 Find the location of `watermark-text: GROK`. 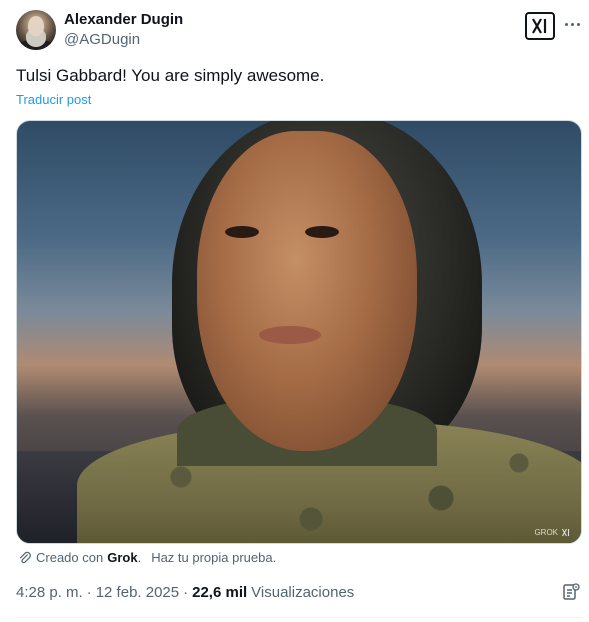

watermark-text: GROK is located at coordinates (546, 532).